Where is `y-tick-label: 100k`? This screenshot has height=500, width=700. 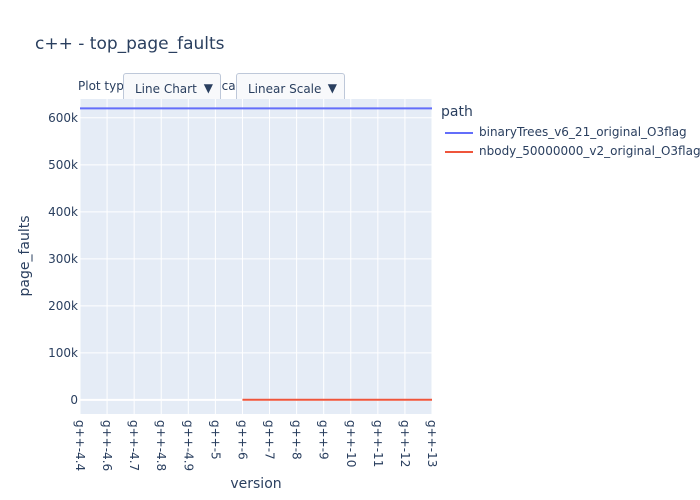
y-tick-label: 100k is located at coordinates (63, 353).